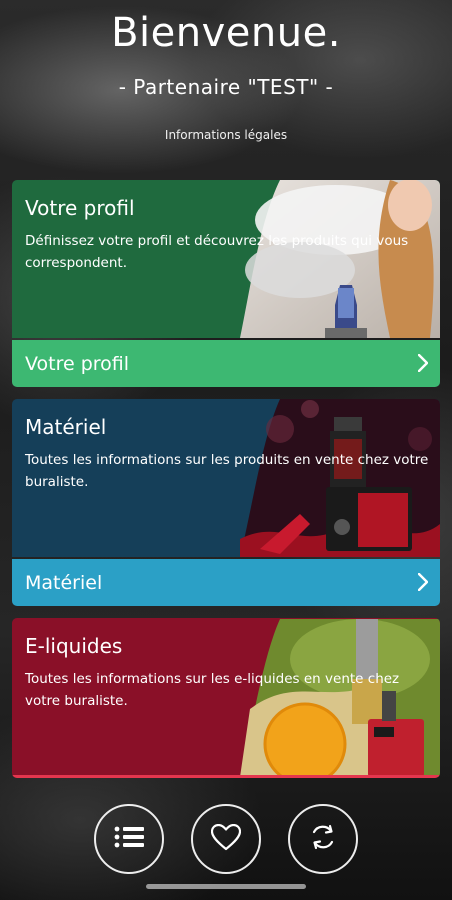 The image size is (452, 900). I want to click on hardware-card-title: Matériel, so click(66, 427).